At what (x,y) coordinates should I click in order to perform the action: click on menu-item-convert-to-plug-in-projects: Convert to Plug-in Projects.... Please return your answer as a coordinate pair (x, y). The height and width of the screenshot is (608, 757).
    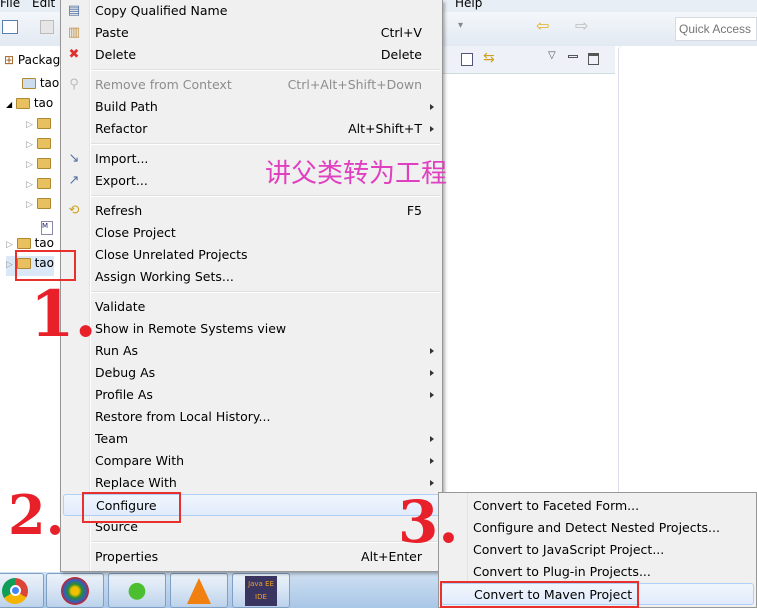
    Looking at the image, I should click on (597, 572).